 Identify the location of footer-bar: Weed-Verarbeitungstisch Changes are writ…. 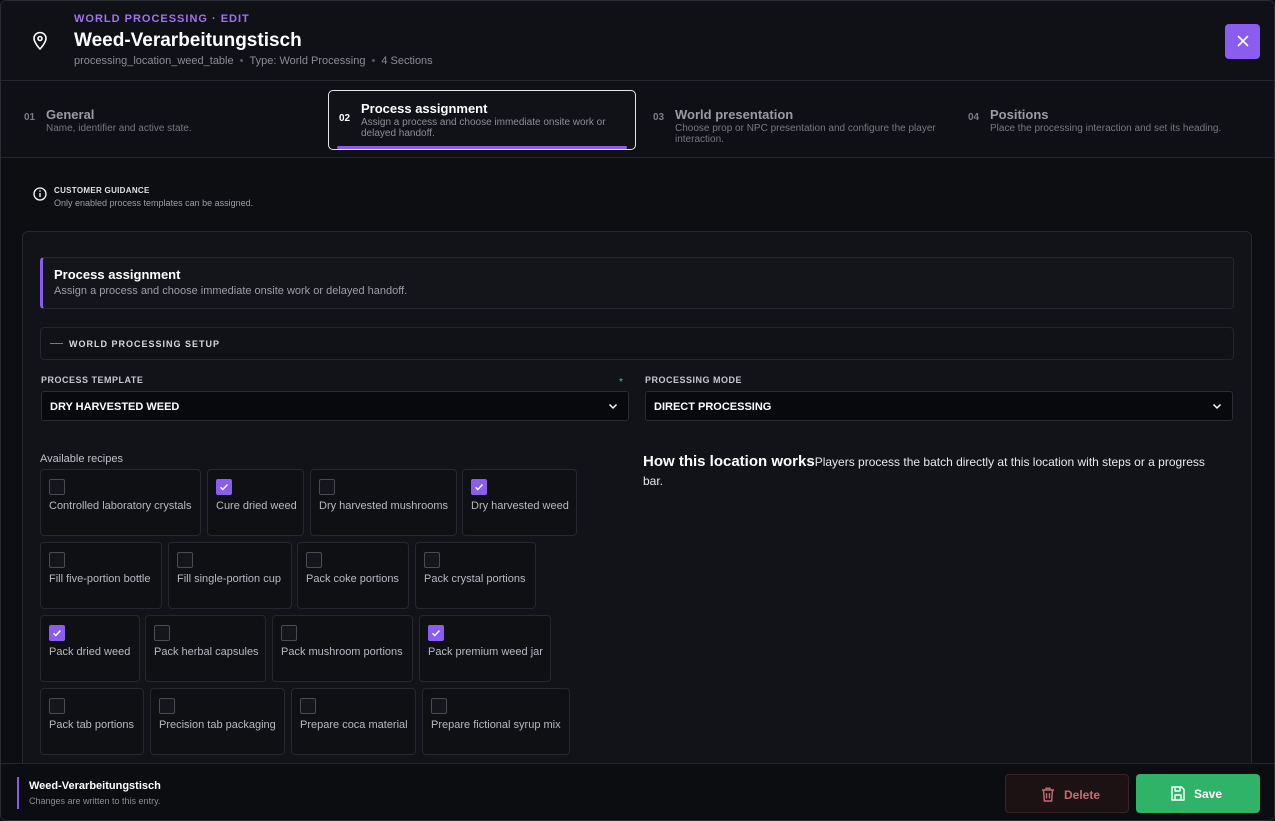
(637, 791).